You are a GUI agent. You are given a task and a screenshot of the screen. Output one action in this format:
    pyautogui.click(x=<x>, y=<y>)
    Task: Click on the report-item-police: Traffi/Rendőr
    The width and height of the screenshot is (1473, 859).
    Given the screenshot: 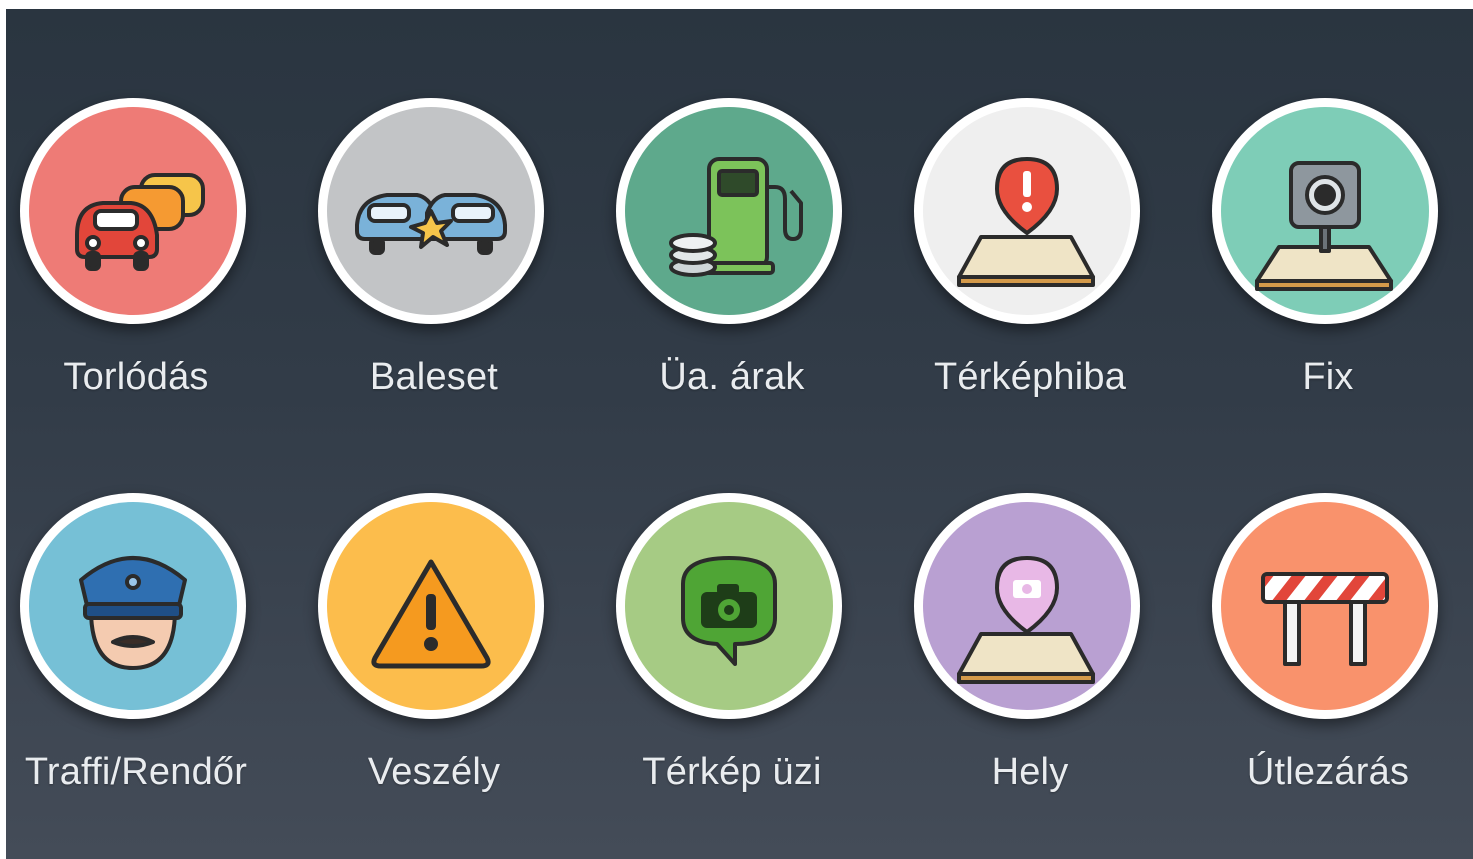 What is the action you would take?
    pyautogui.click(x=136, y=663)
    